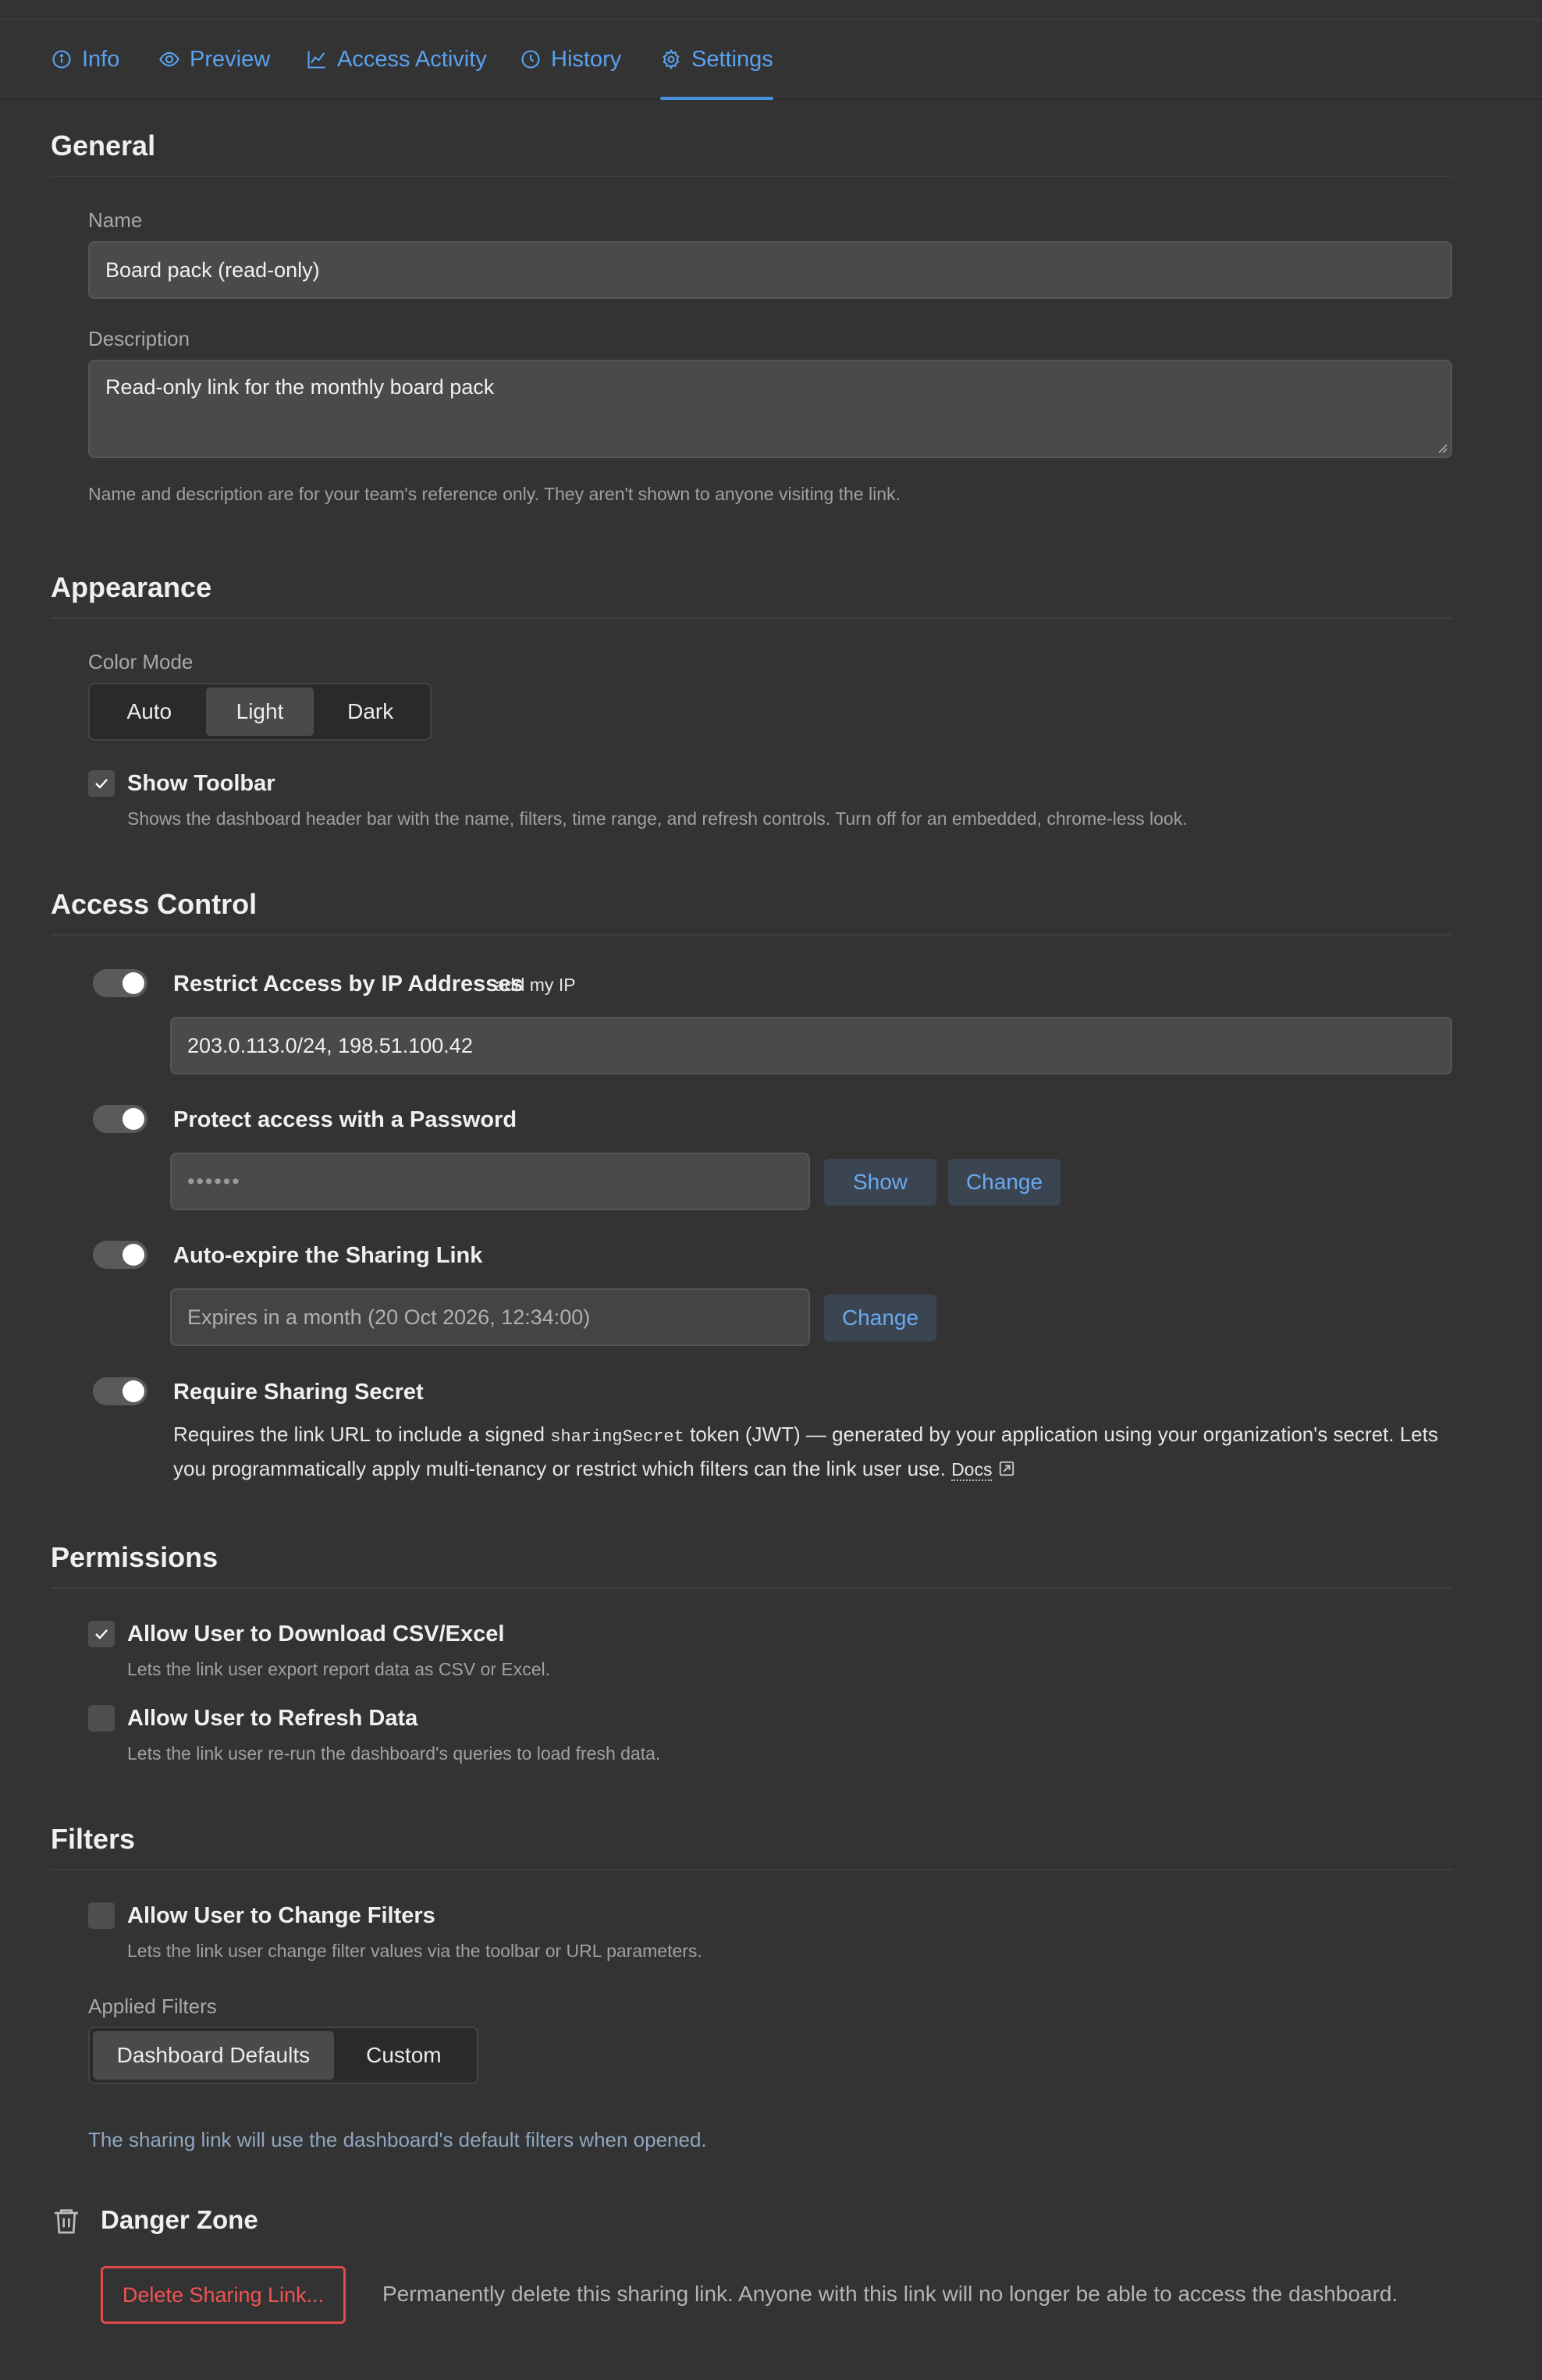 This screenshot has height=2380, width=1542. What do you see at coordinates (1443, 448) in the screenshot?
I see `resize-grip-icon` at bounding box center [1443, 448].